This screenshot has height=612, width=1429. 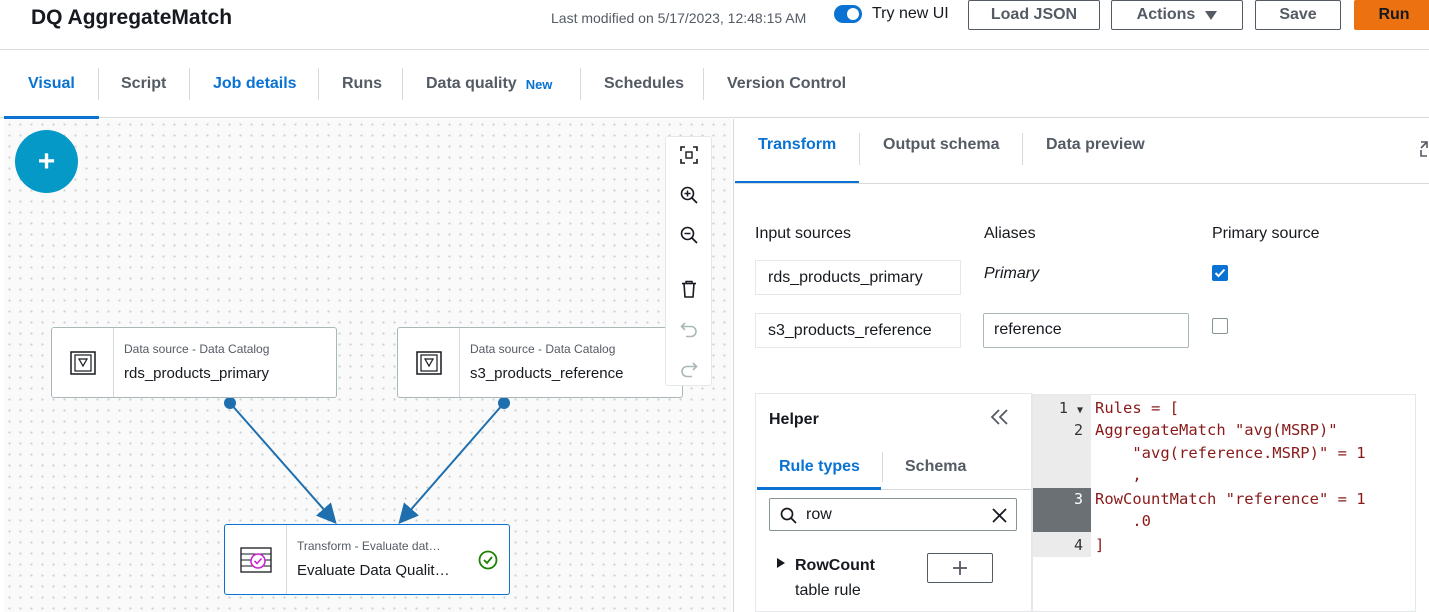 I want to click on collapse-helper-icon, so click(x=1000, y=419).